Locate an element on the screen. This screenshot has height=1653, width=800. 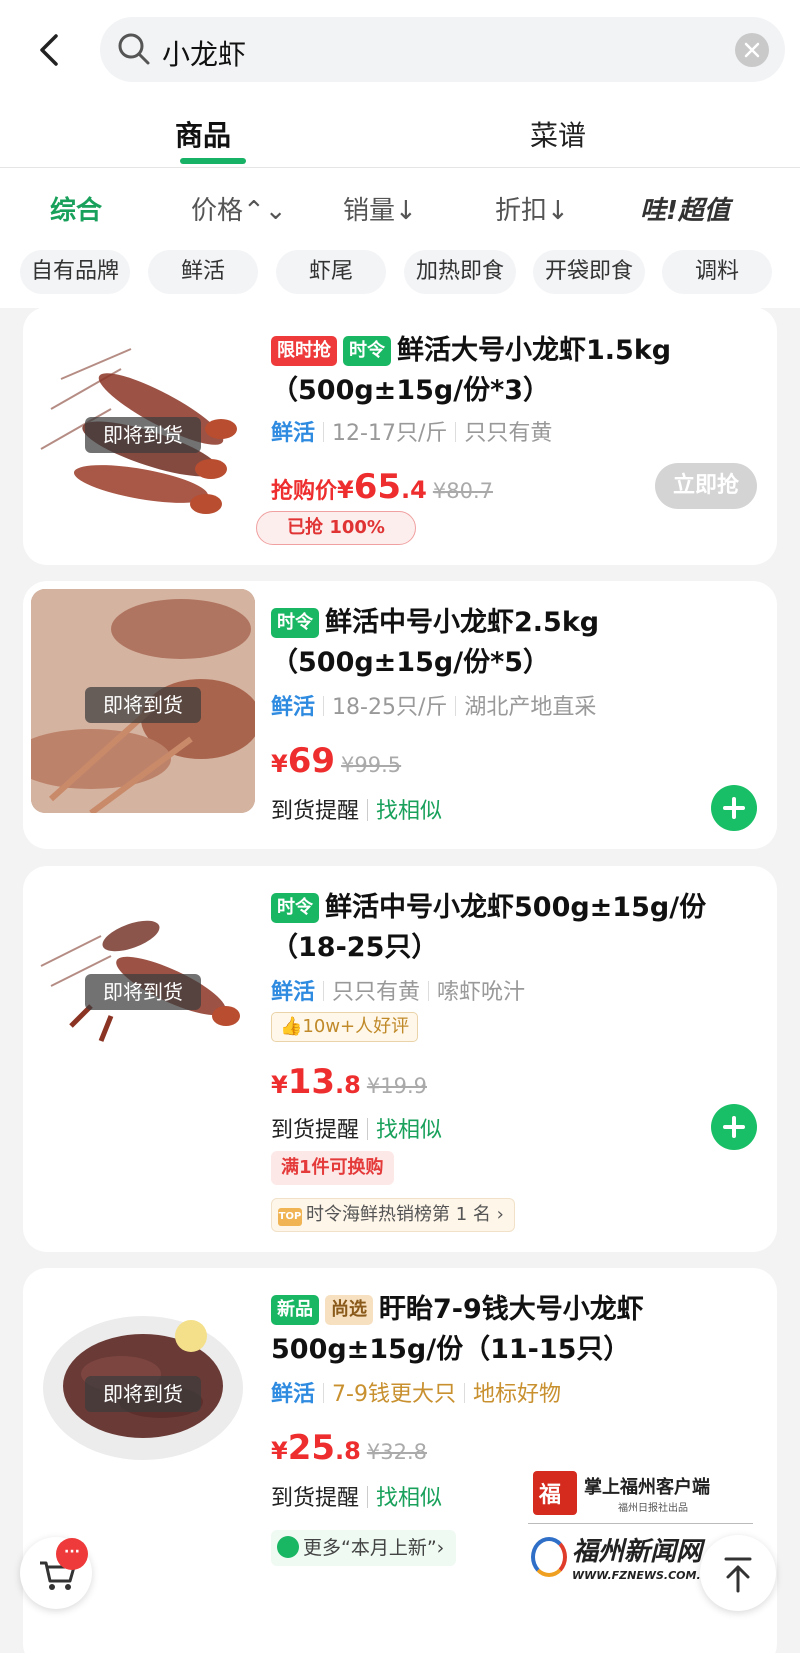
price-value: 65 is located at coordinates (377, 487).